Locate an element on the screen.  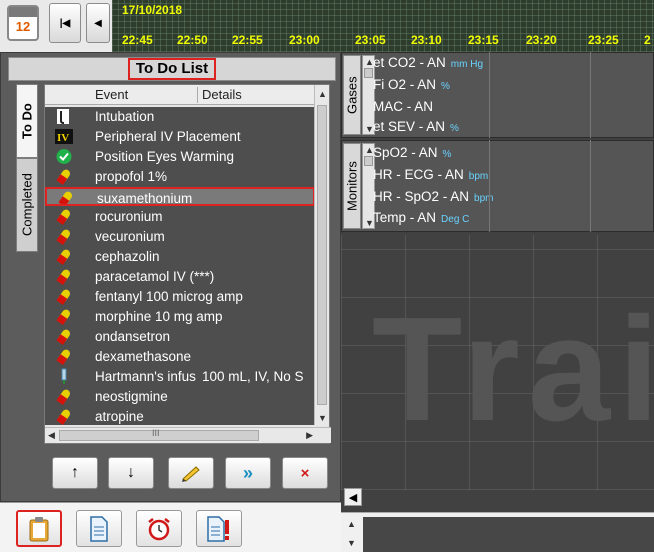
chevron-left-icon: ◀ is located at coordinates (98, 23).